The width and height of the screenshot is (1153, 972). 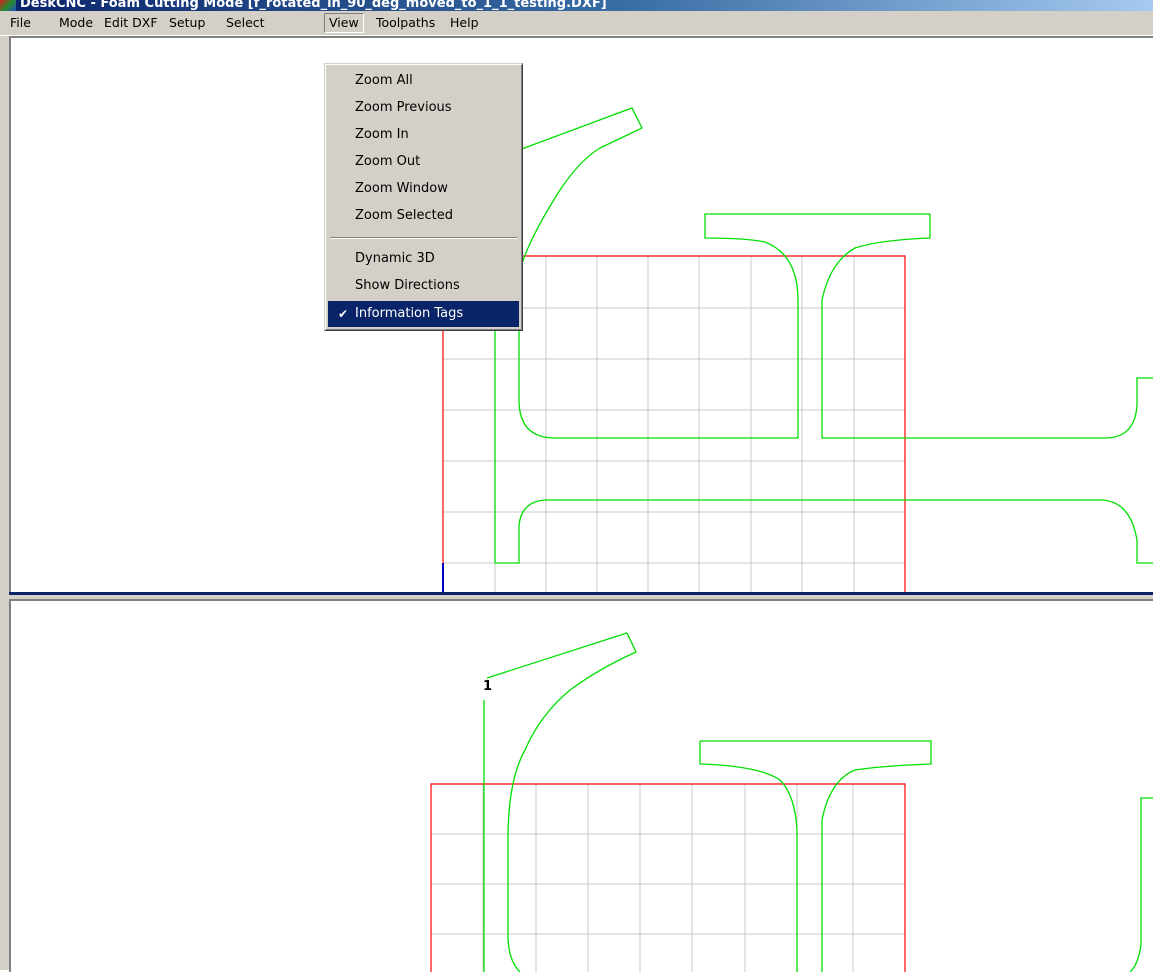 I want to click on pane-splitter, so click(x=581, y=595).